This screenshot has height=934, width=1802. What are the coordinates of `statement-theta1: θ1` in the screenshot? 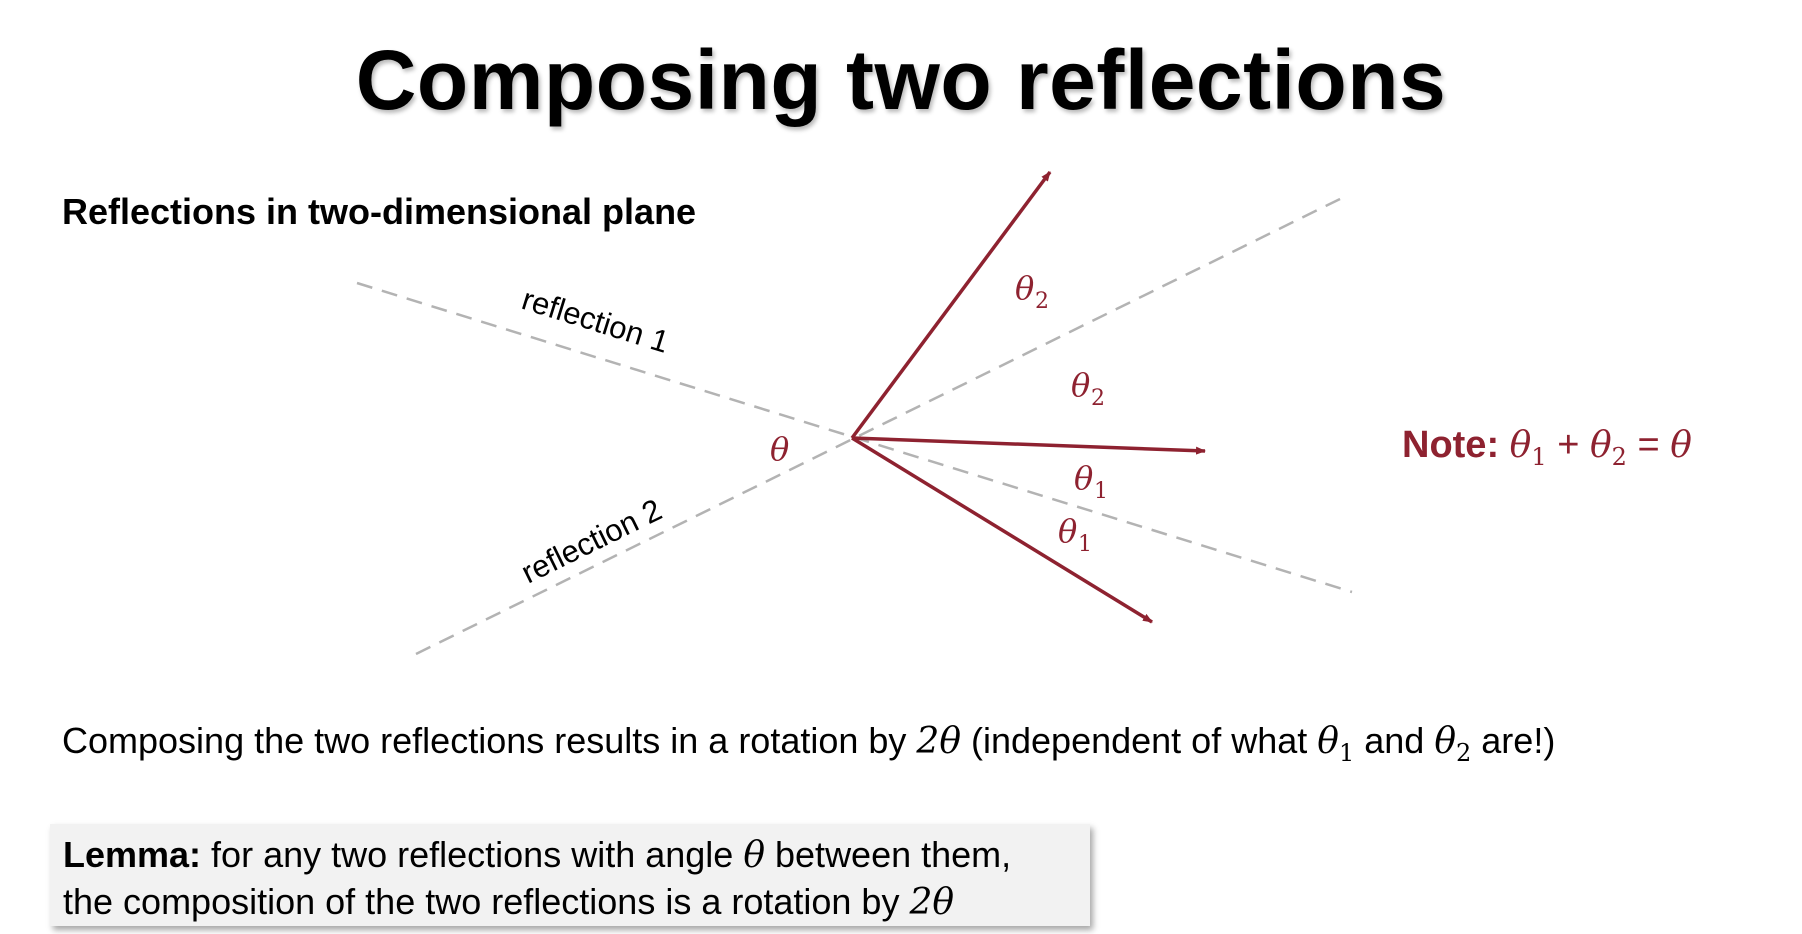 It's located at (1336, 744).